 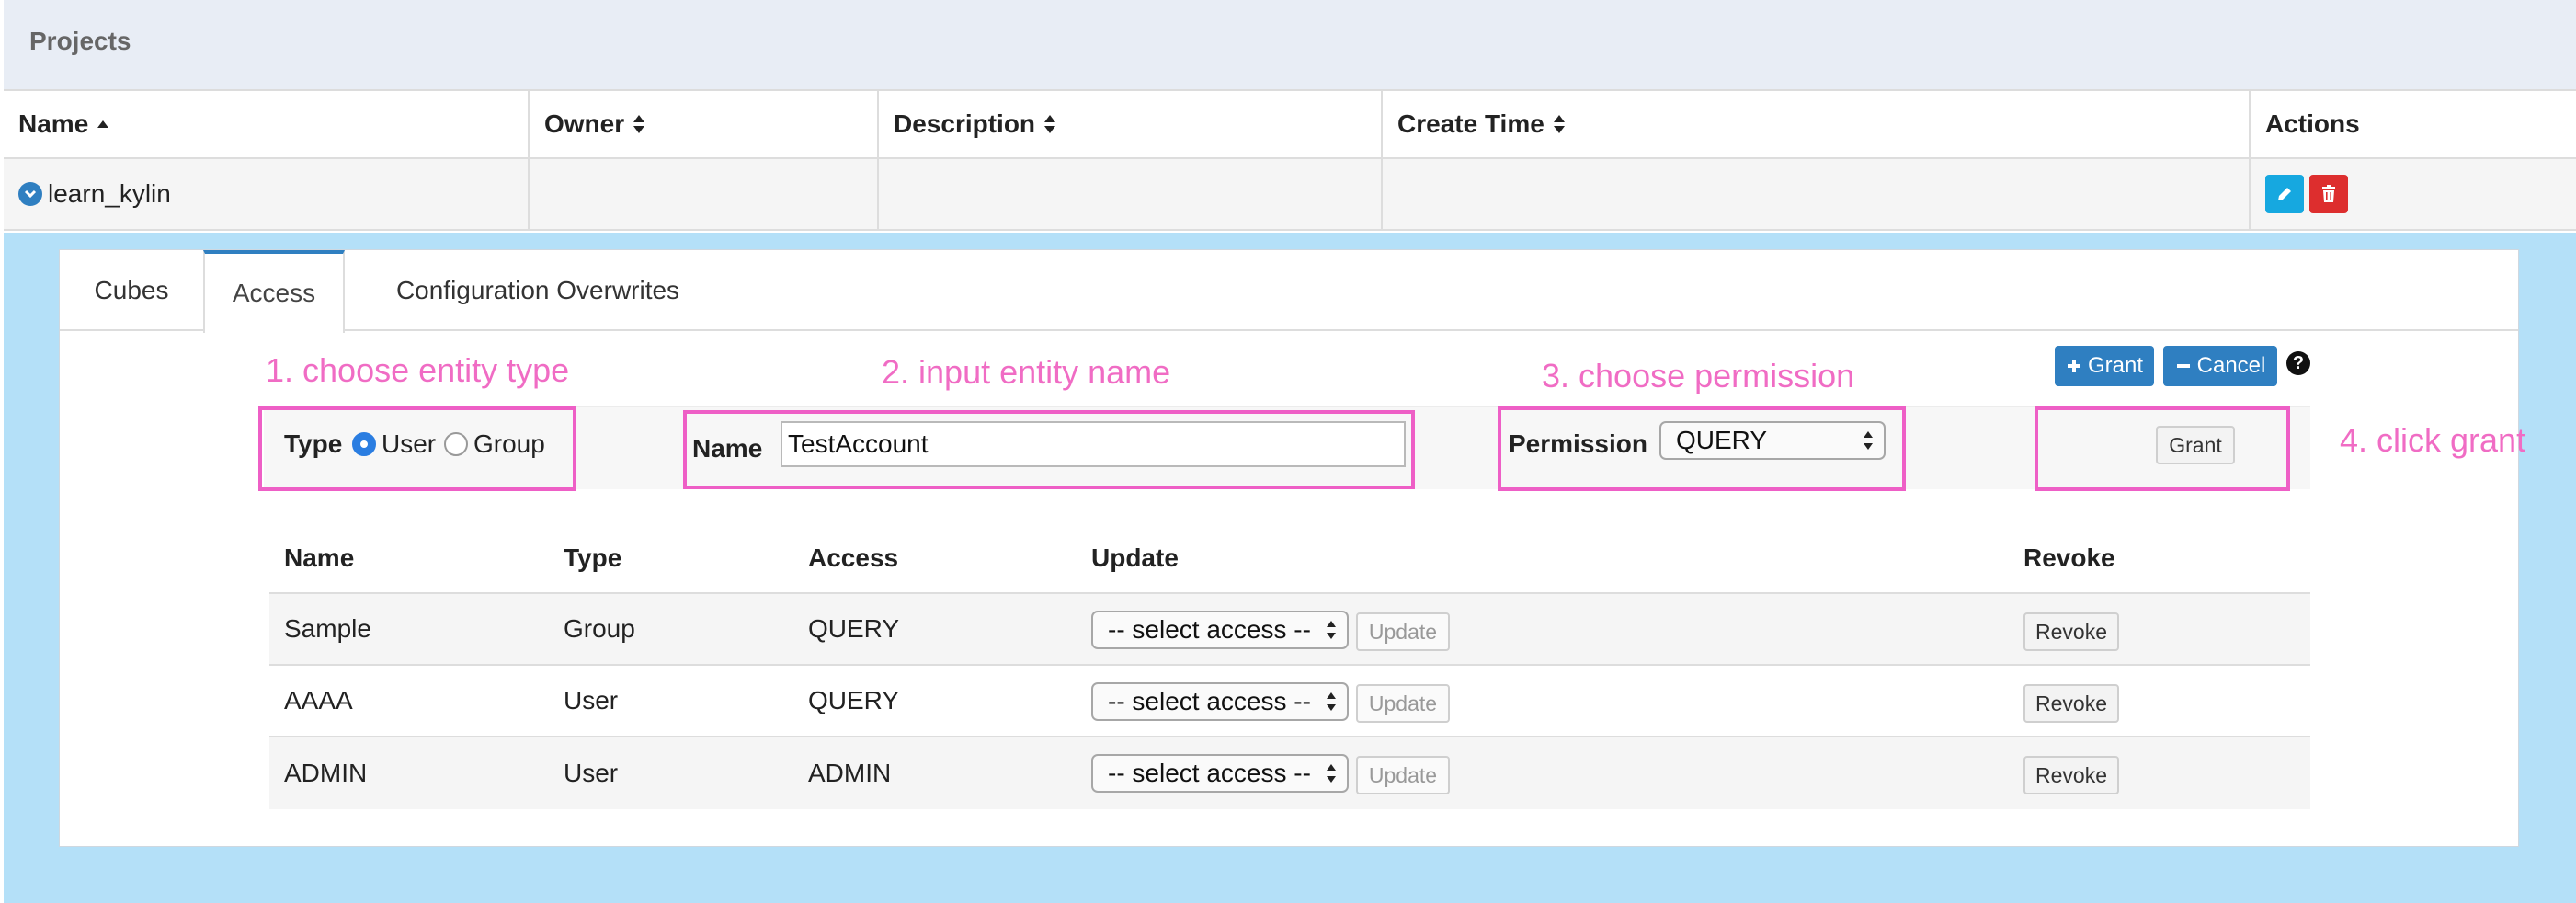 I want to click on pencil-icon, so click(x=2284, y=194).